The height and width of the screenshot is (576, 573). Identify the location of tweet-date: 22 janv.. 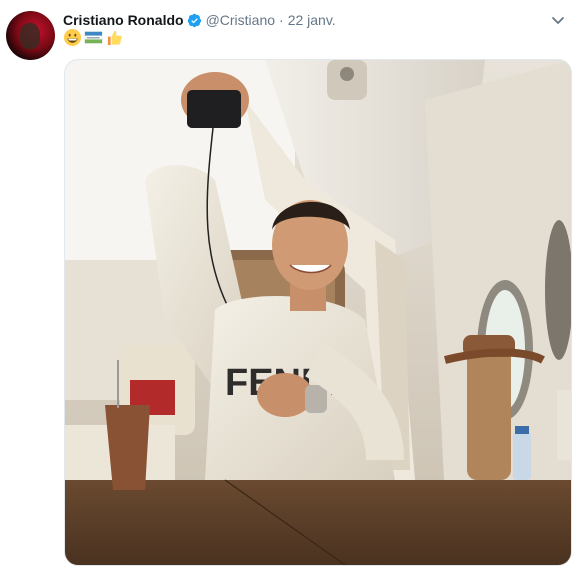
(312, 20).